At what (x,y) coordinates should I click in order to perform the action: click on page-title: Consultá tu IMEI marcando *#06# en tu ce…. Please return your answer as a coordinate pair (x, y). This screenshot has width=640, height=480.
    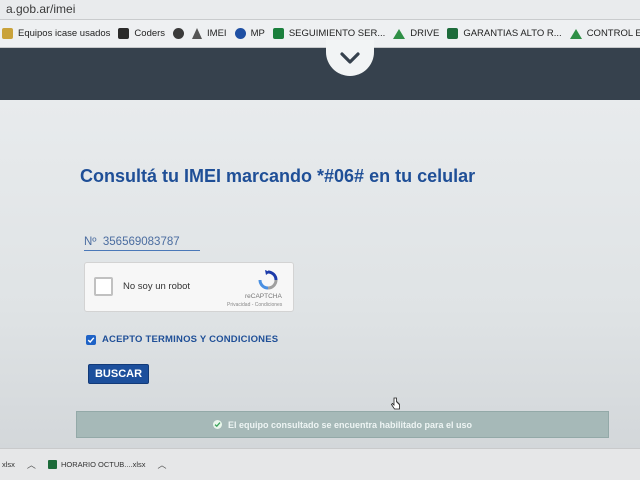
    Looking at the image, I should click on (278, 176).